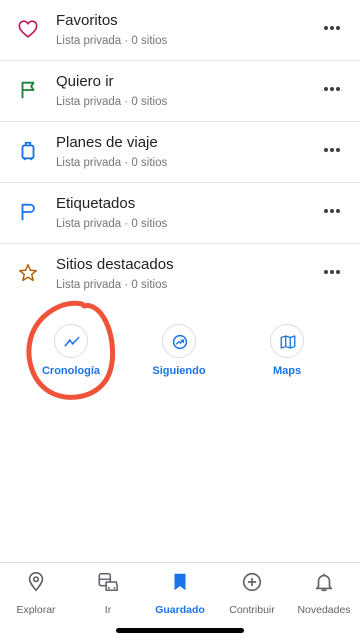 The image size is (360, 641). What do you see at coordinates (252, 582) in the screenshot?
I see `add-circle-icon` at bounding box center [252, 582].